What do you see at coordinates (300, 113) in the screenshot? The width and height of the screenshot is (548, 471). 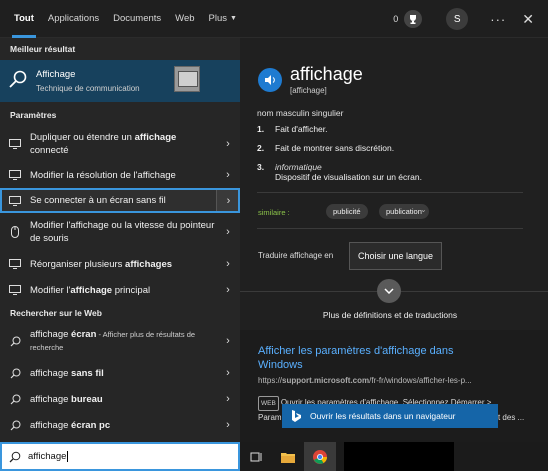 I see `part-of-speech: nom masculin singulier` at bounding box center [300, 113].